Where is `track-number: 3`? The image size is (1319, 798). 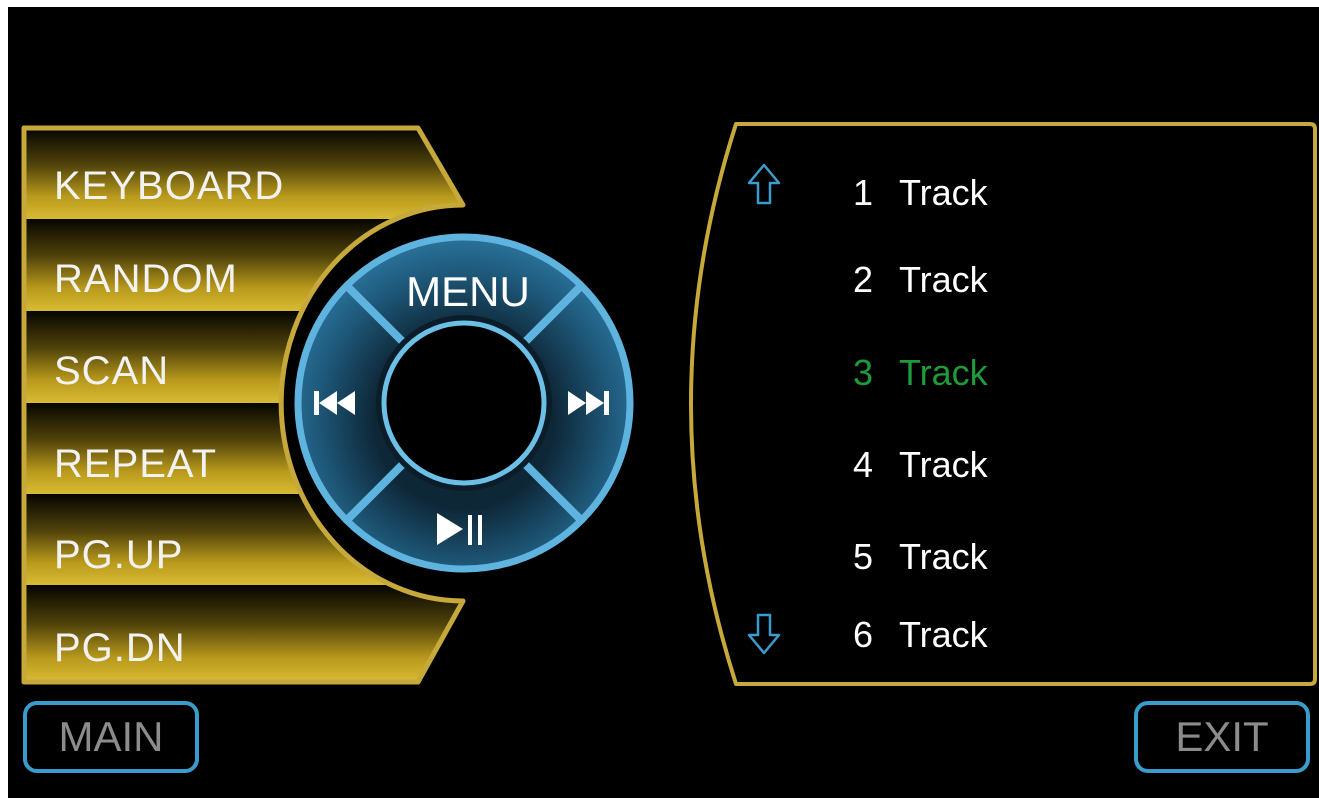
track-number: 3 is located at coordinates (863, 372).